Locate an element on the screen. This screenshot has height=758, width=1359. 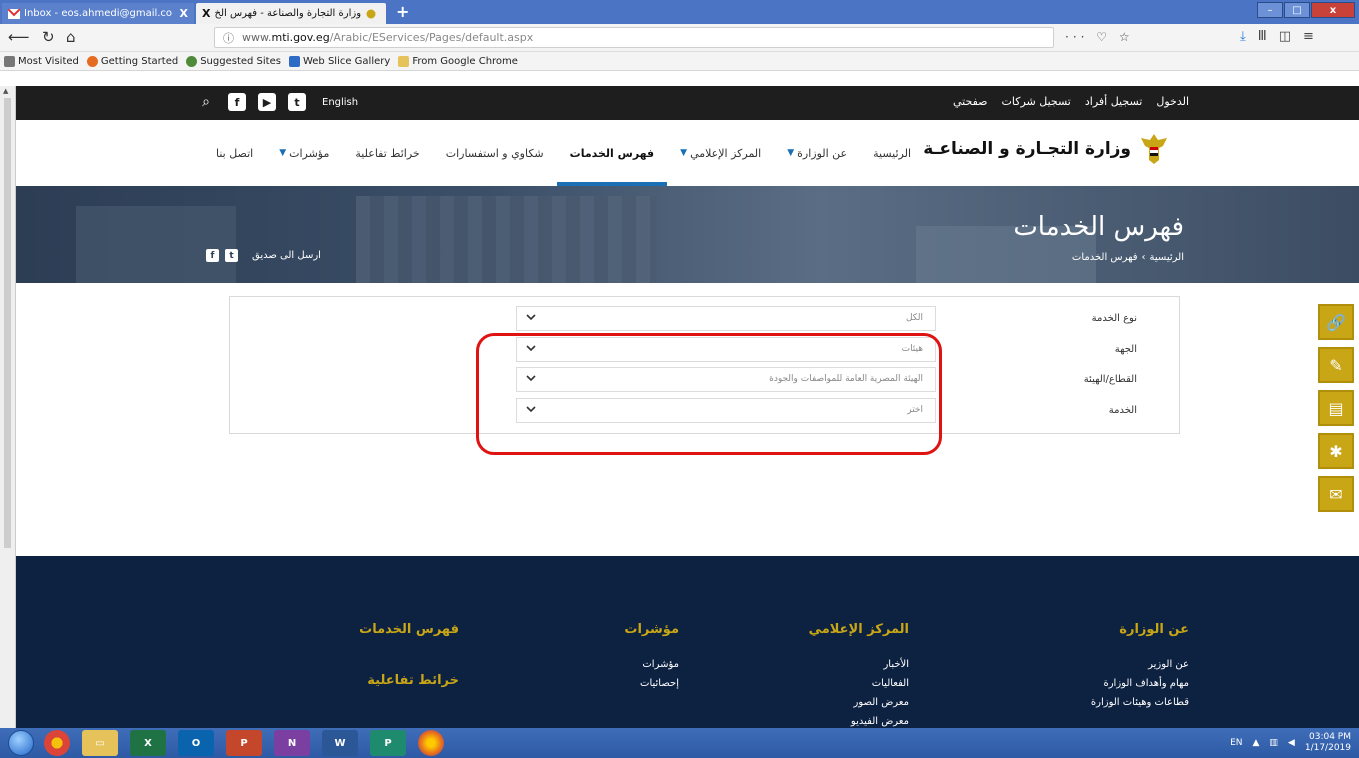
bookmark-suggested-sites: Suggested Sites is located at coordinates (233, 61).